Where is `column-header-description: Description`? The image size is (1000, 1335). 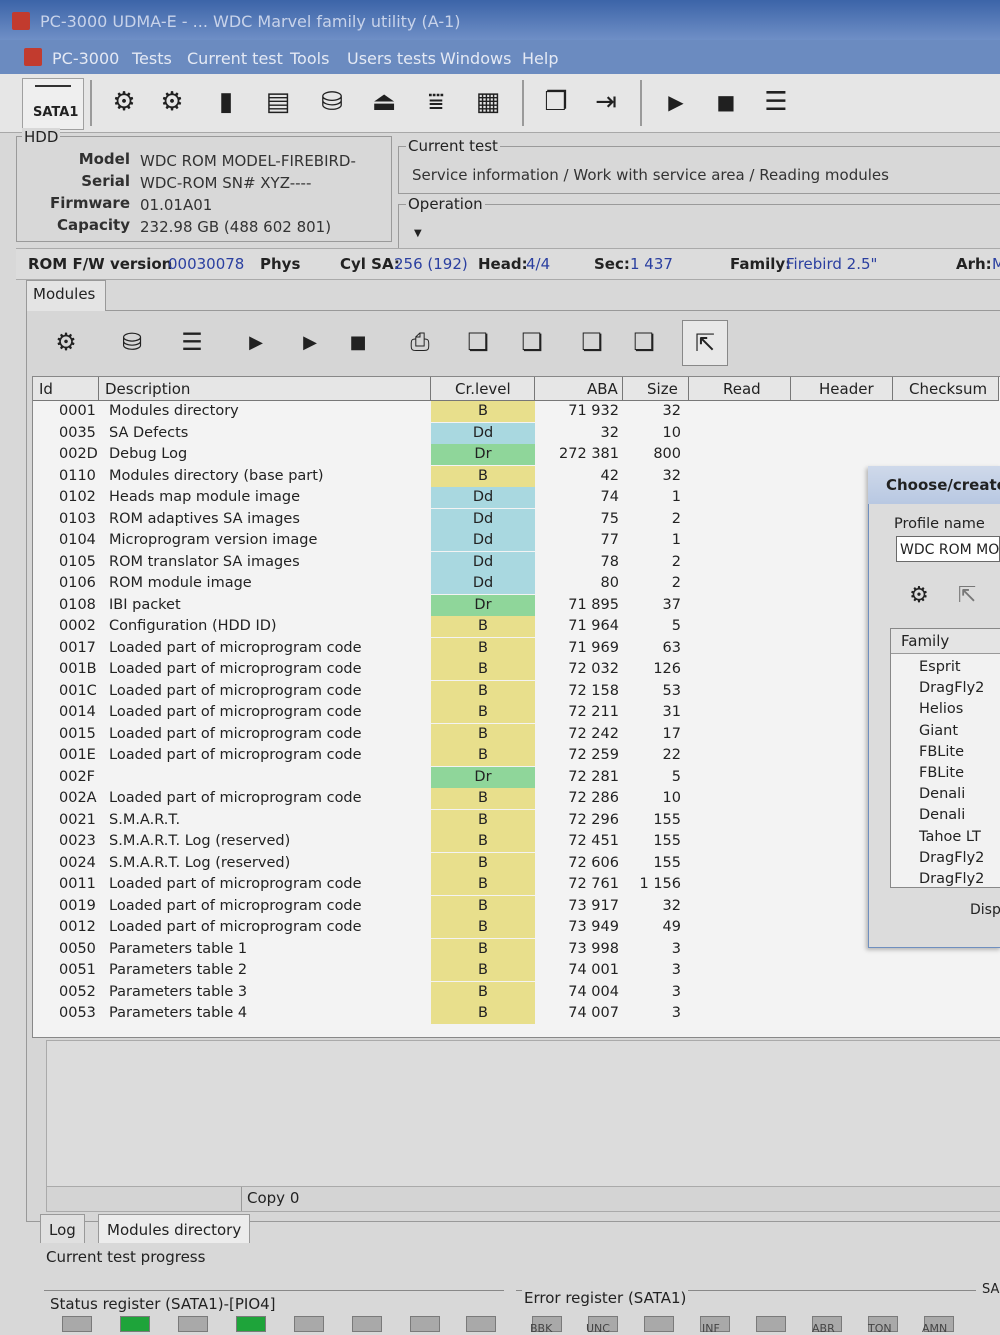
column-header-description: Description is located at coordinates (265, 389).